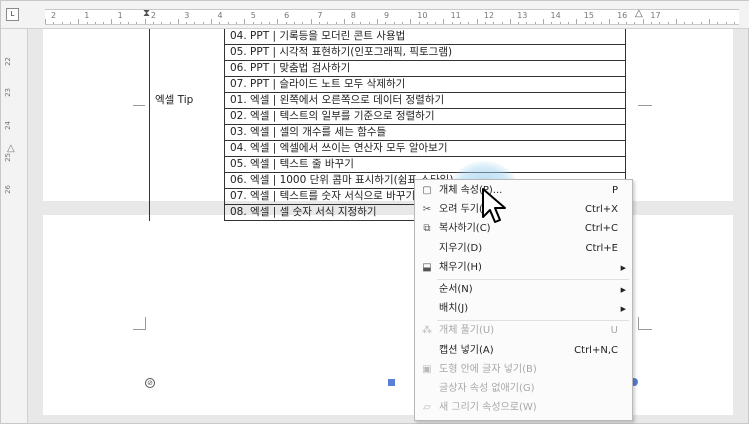 The width and height of the screenshot is (749, 424). I want to click on menu-item: ⧉ 복사하기(C) Ctrl+C, so click(523, 229).